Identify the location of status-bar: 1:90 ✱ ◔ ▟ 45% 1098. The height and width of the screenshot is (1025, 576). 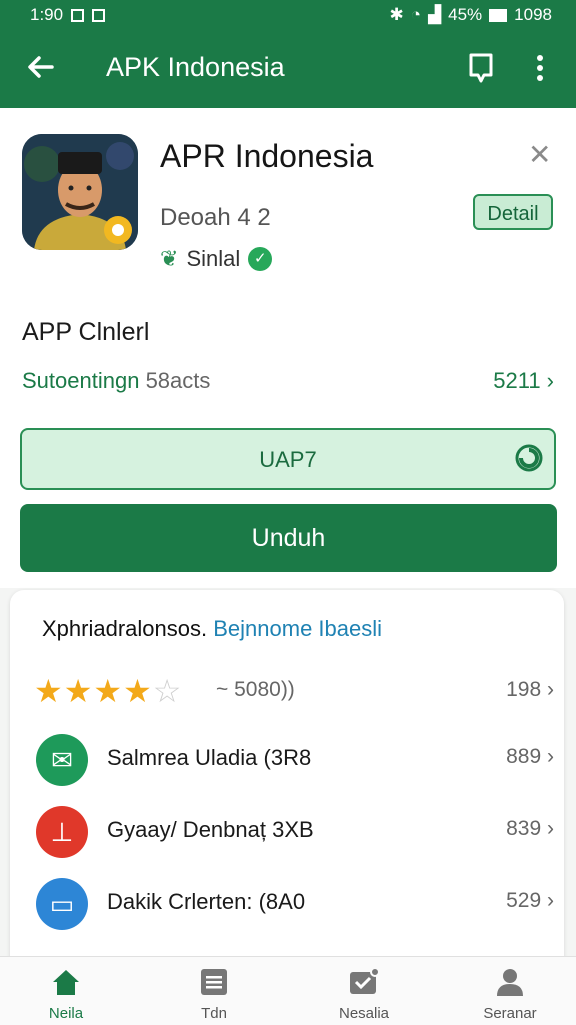
(288, 15).